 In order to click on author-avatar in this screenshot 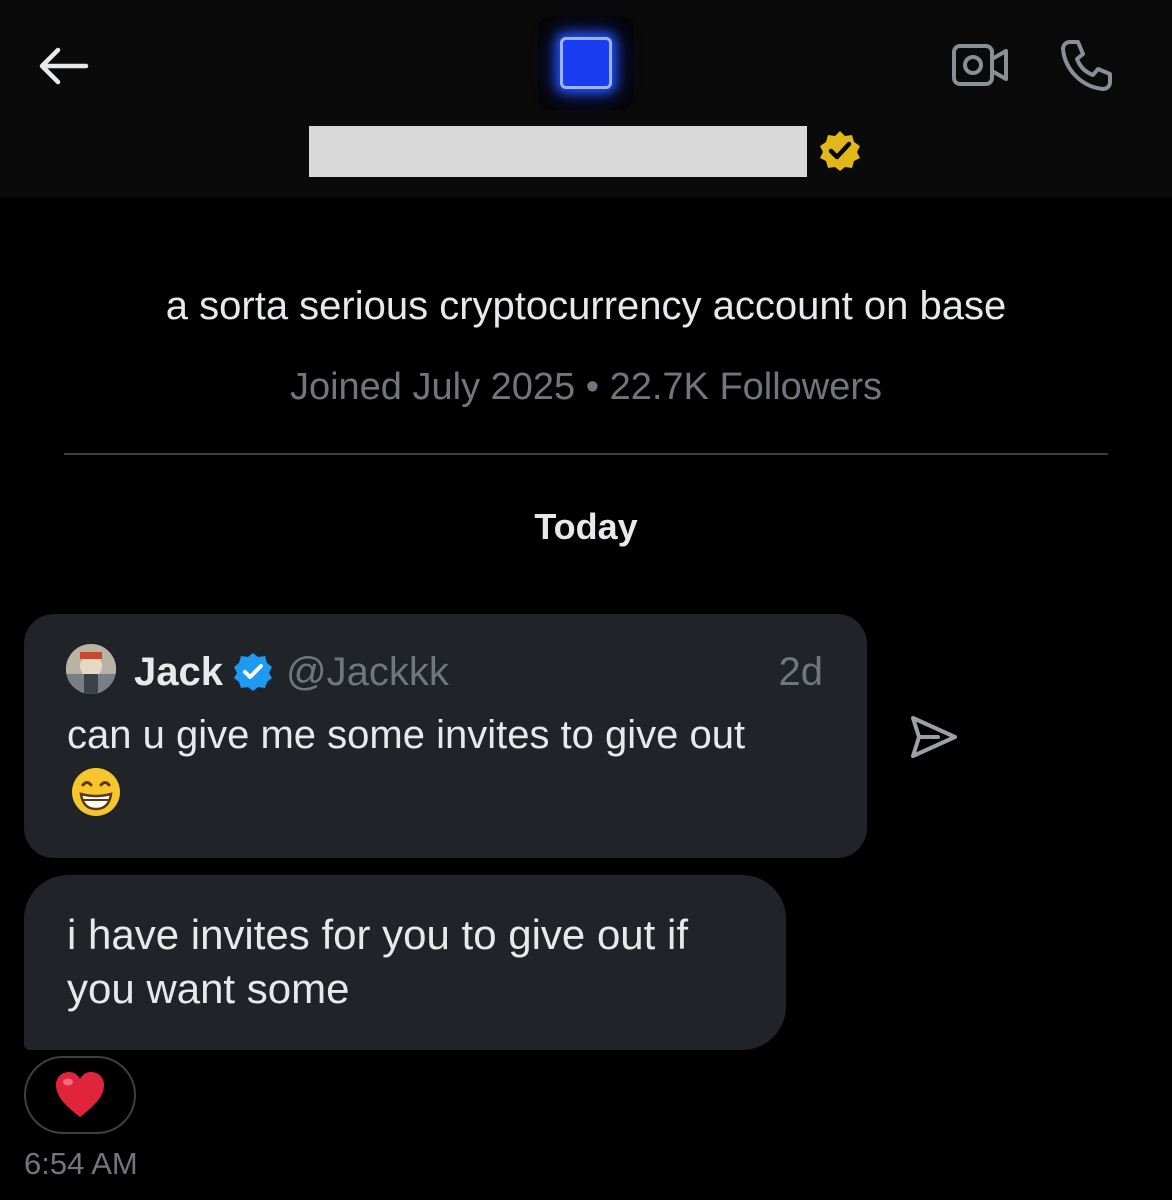, I will do `click(91, 669)`.